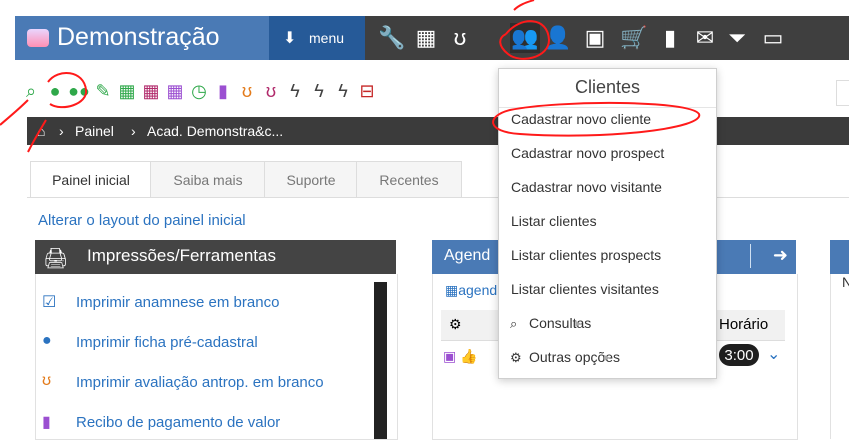  Describe the element at coordinates (586, 191) in the screenshot. I see `menu-item-cadastrar-novo-visitante: Cadastrar novo visitante` at that location.